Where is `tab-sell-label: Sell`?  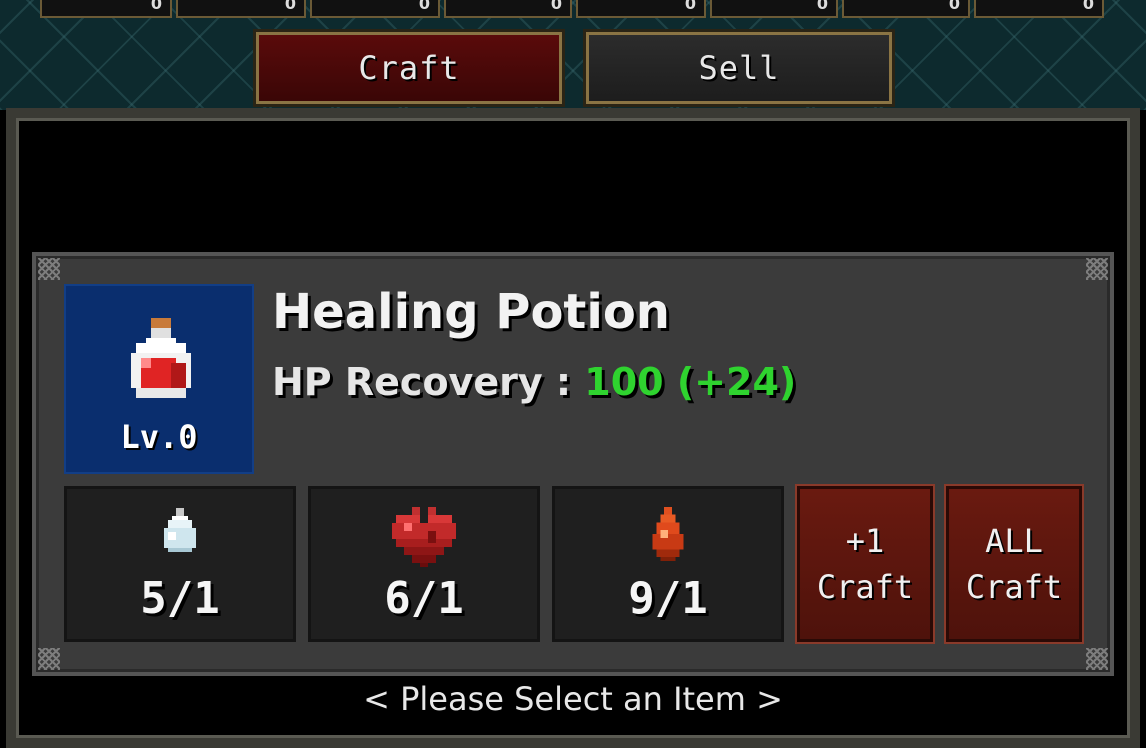
tab-sell-label: Sell is located at coordinates (739, 68).